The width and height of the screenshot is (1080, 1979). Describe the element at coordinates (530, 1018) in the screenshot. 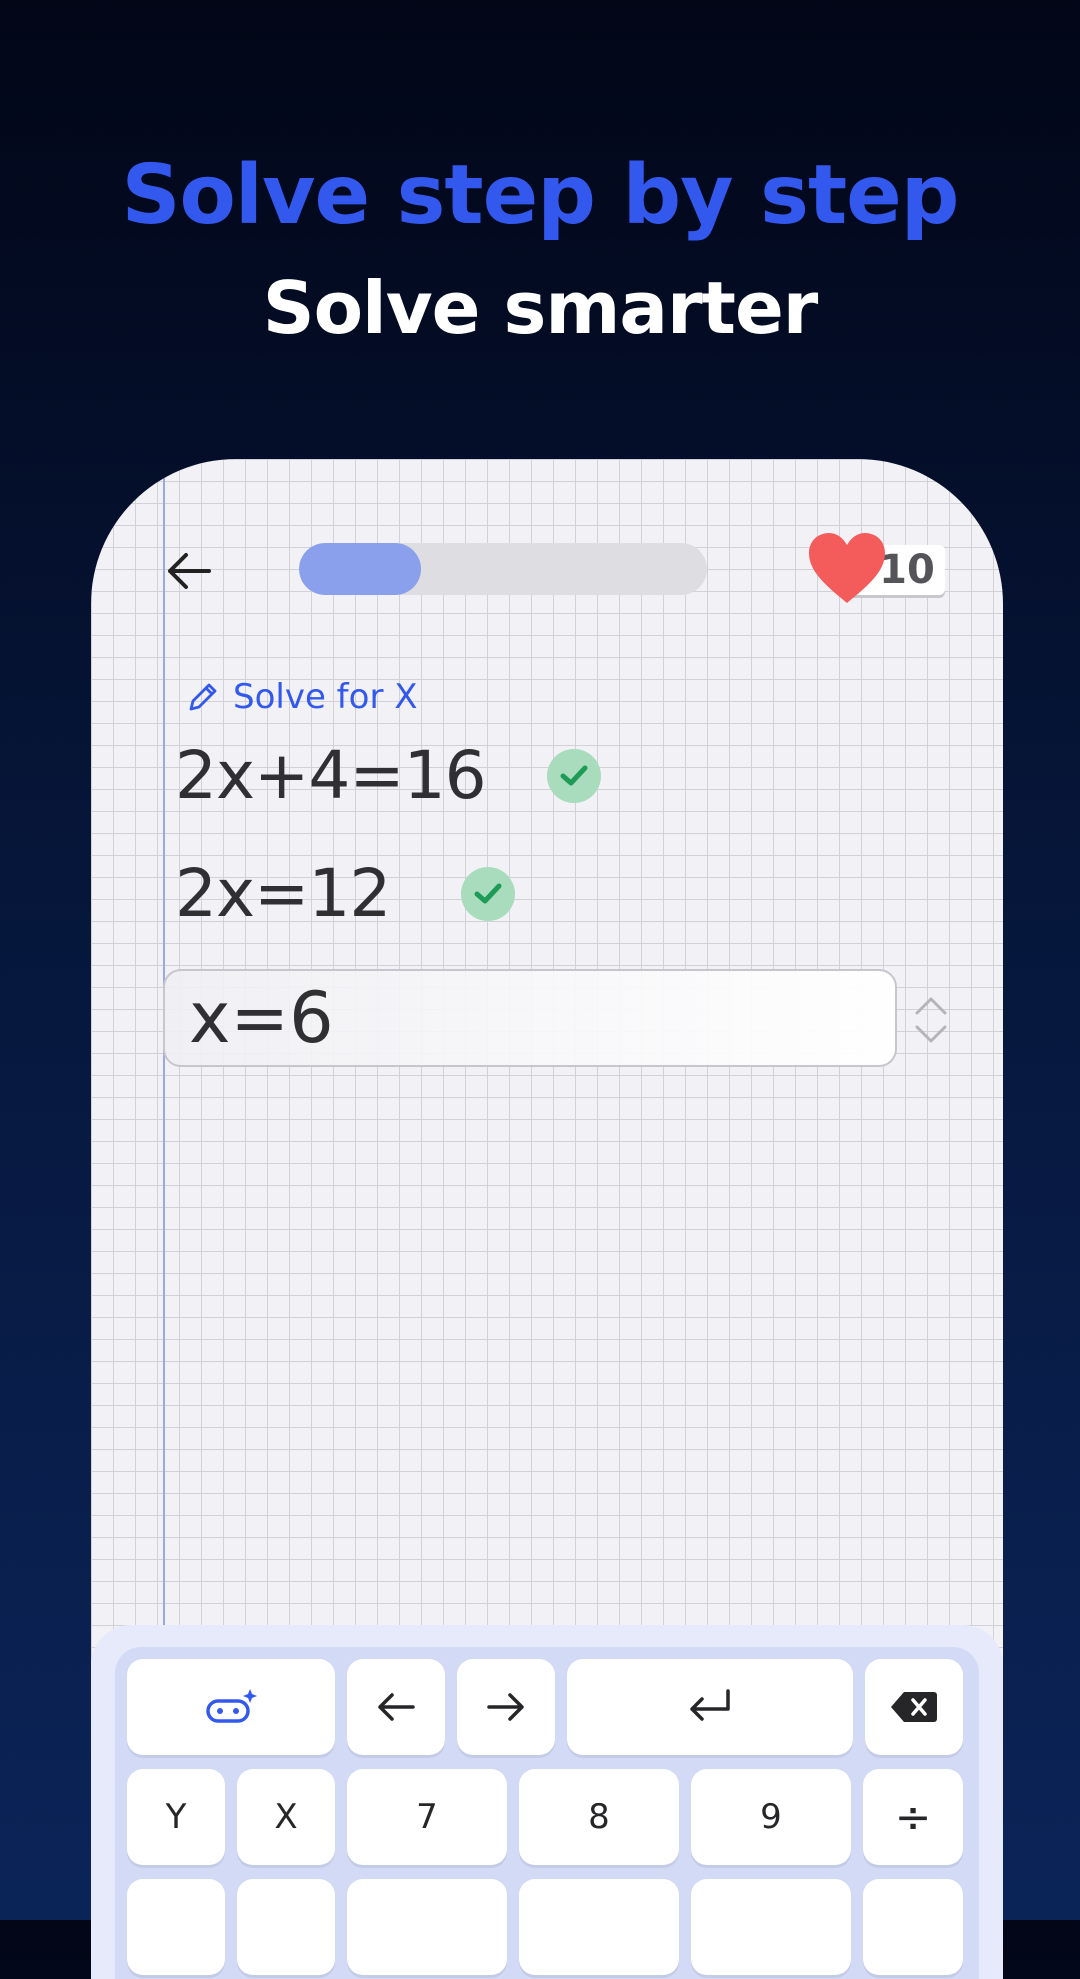

I see `answer-input: x=6` at that location.